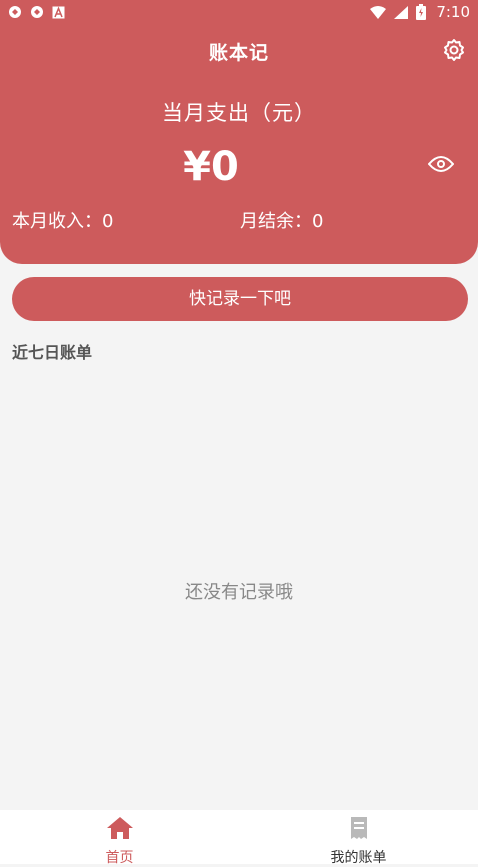 The height and width of the screenshot is (867, 478). Describe the element at coordinates (120, 830) in the screenshot. I see `home-icon` at that location.